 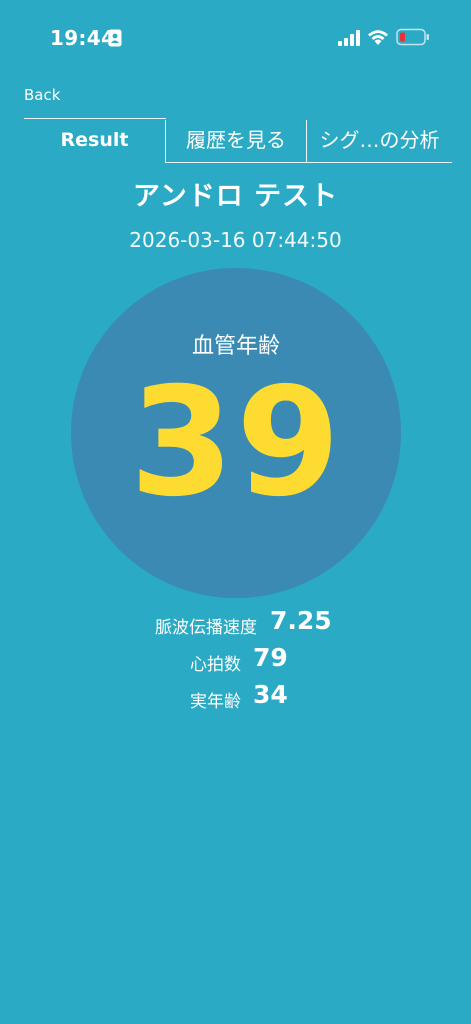 I want to click on metric-value: 7.25, so click(x=301, y=620).